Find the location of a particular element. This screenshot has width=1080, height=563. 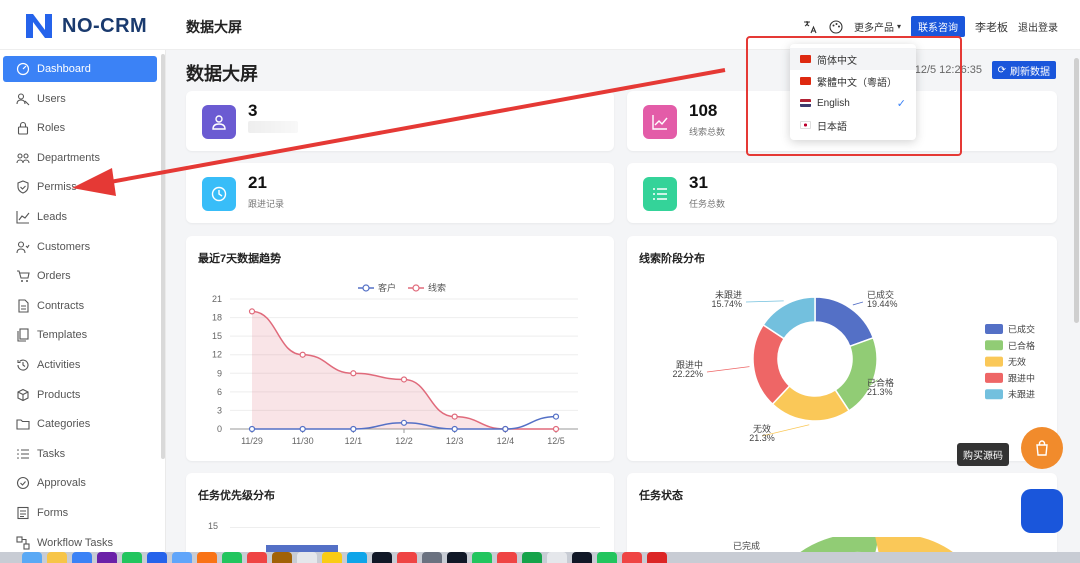

cart-icon is located at coordinates (23, 276).